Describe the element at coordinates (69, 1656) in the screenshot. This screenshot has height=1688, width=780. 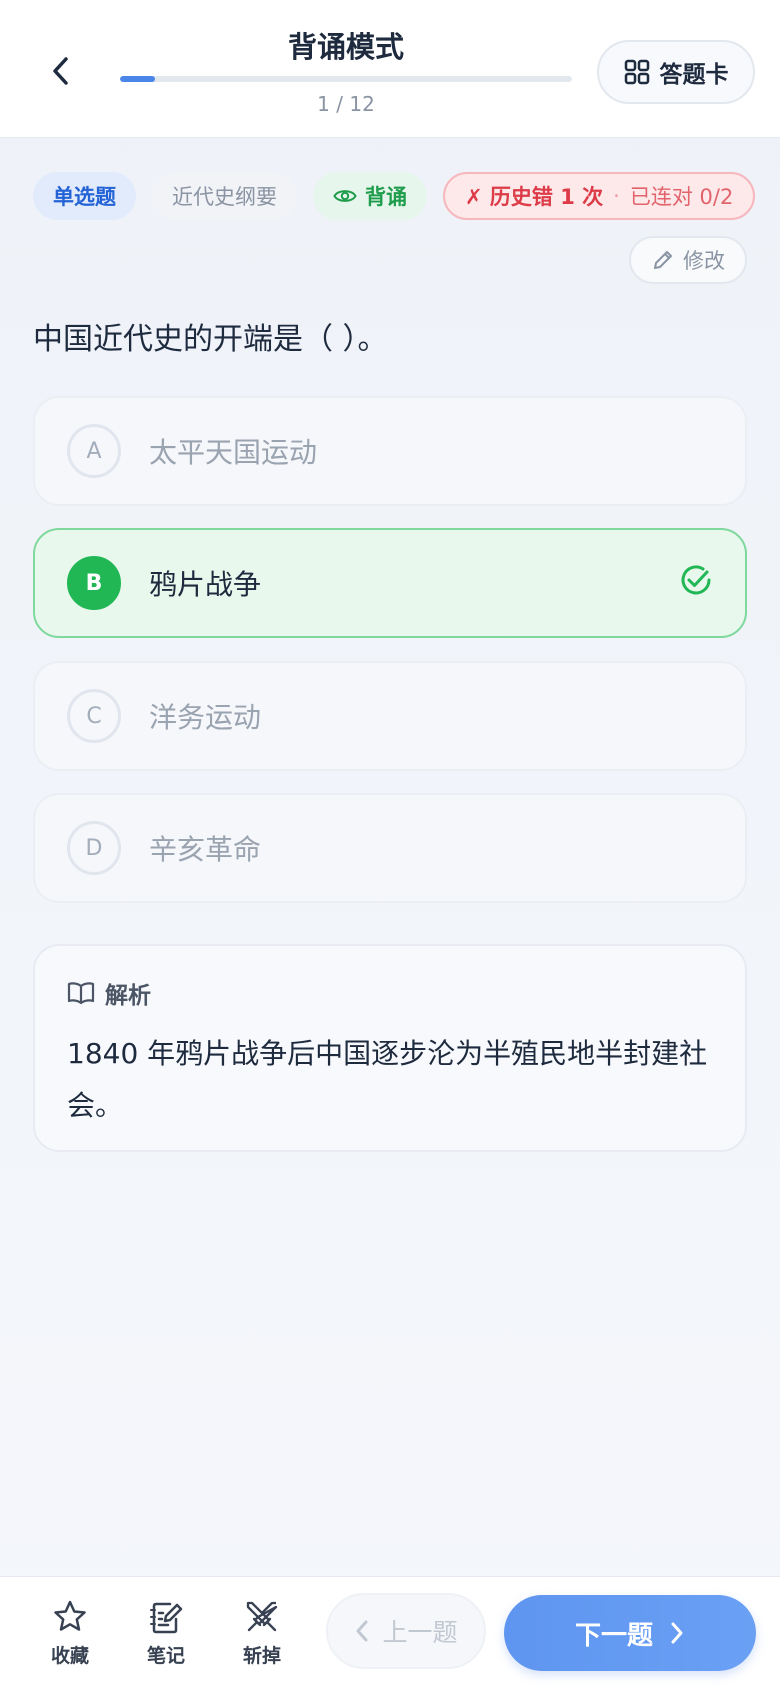
I see `favorite-label: 收藏` at that location.